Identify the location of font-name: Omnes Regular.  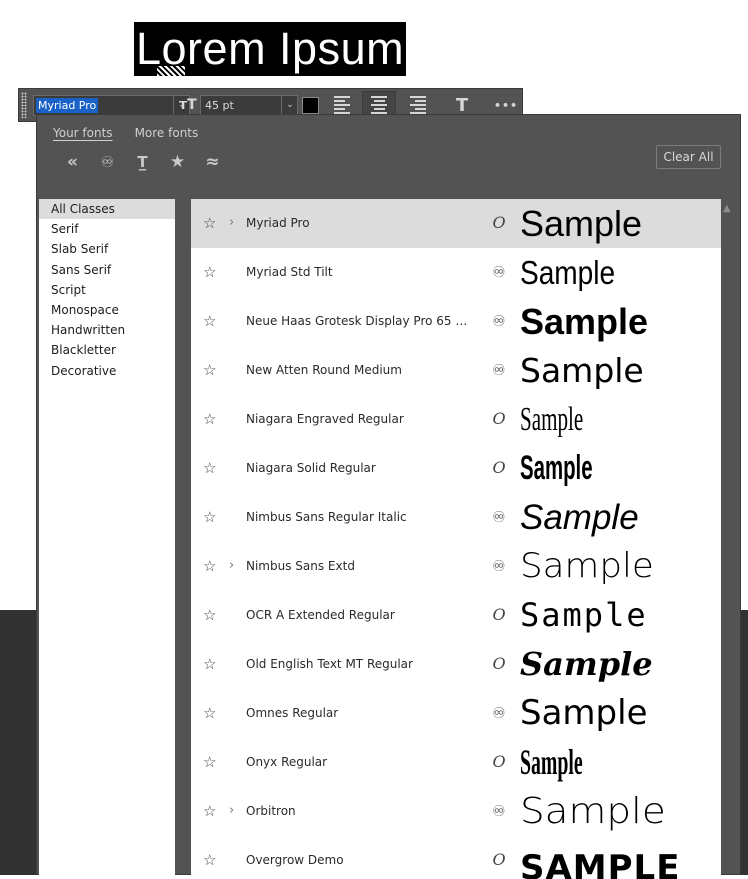
(292, 713).